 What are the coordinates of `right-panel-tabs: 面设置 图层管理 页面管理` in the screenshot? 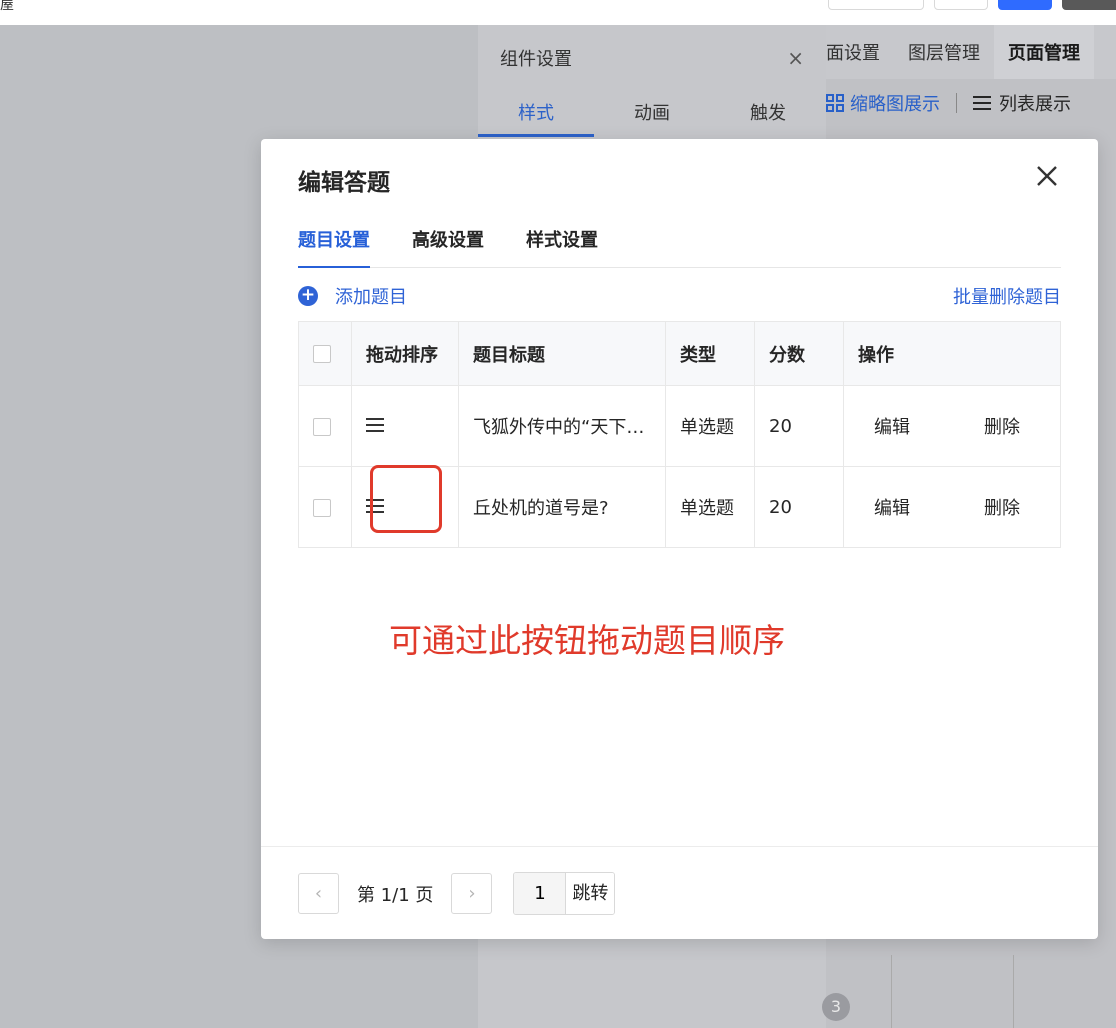 It's located at (971, 52).